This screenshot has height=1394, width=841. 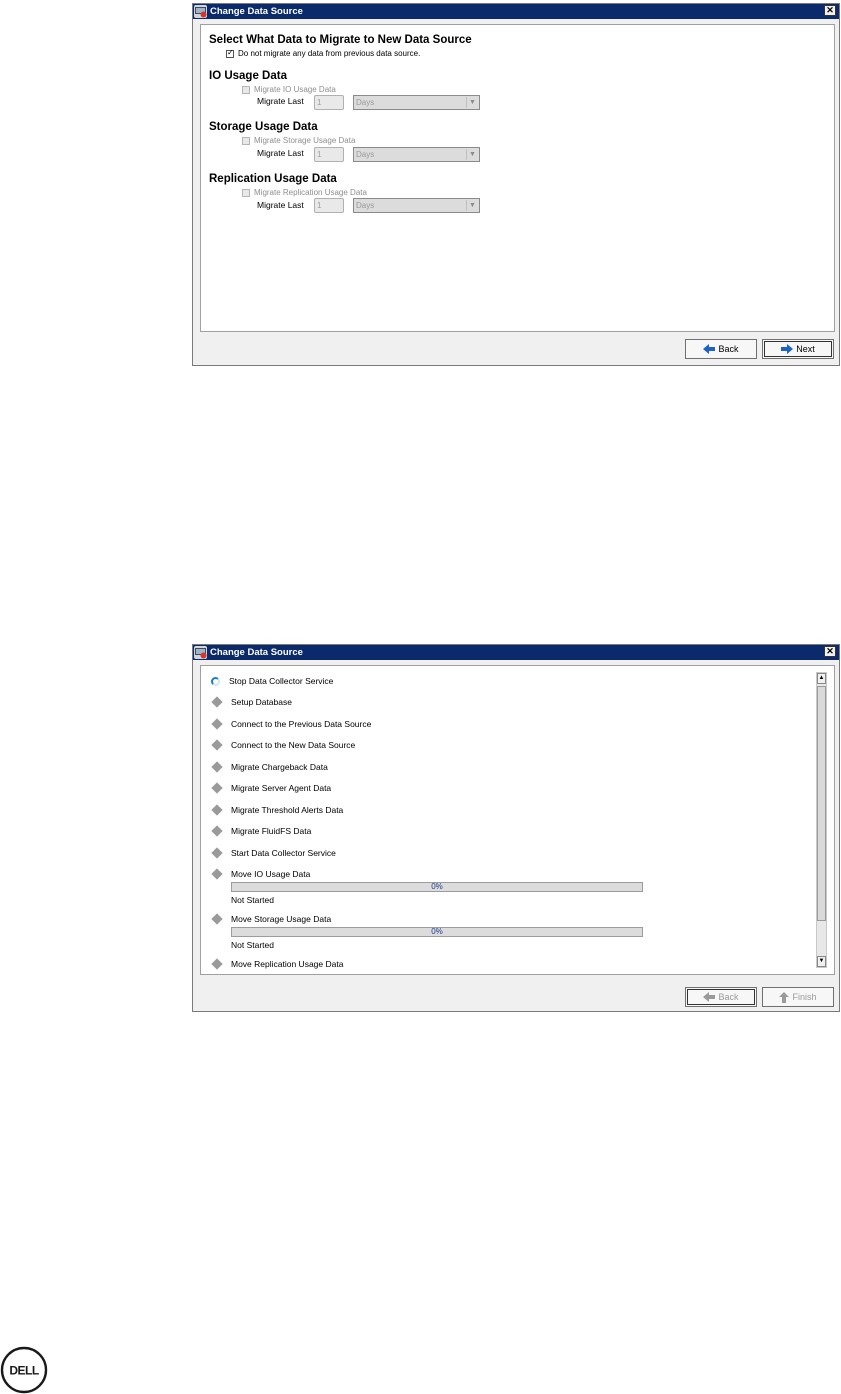 What do you see at coordinates (283, 853) in the screenshot?
I see `step-label: Start Data Collector Service` at bounding box center [283, 853].